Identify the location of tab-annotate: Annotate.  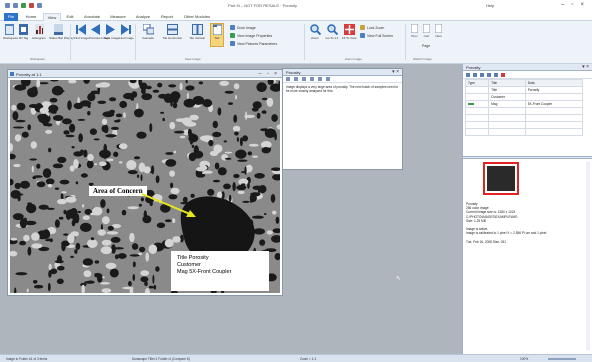
(92, 17).